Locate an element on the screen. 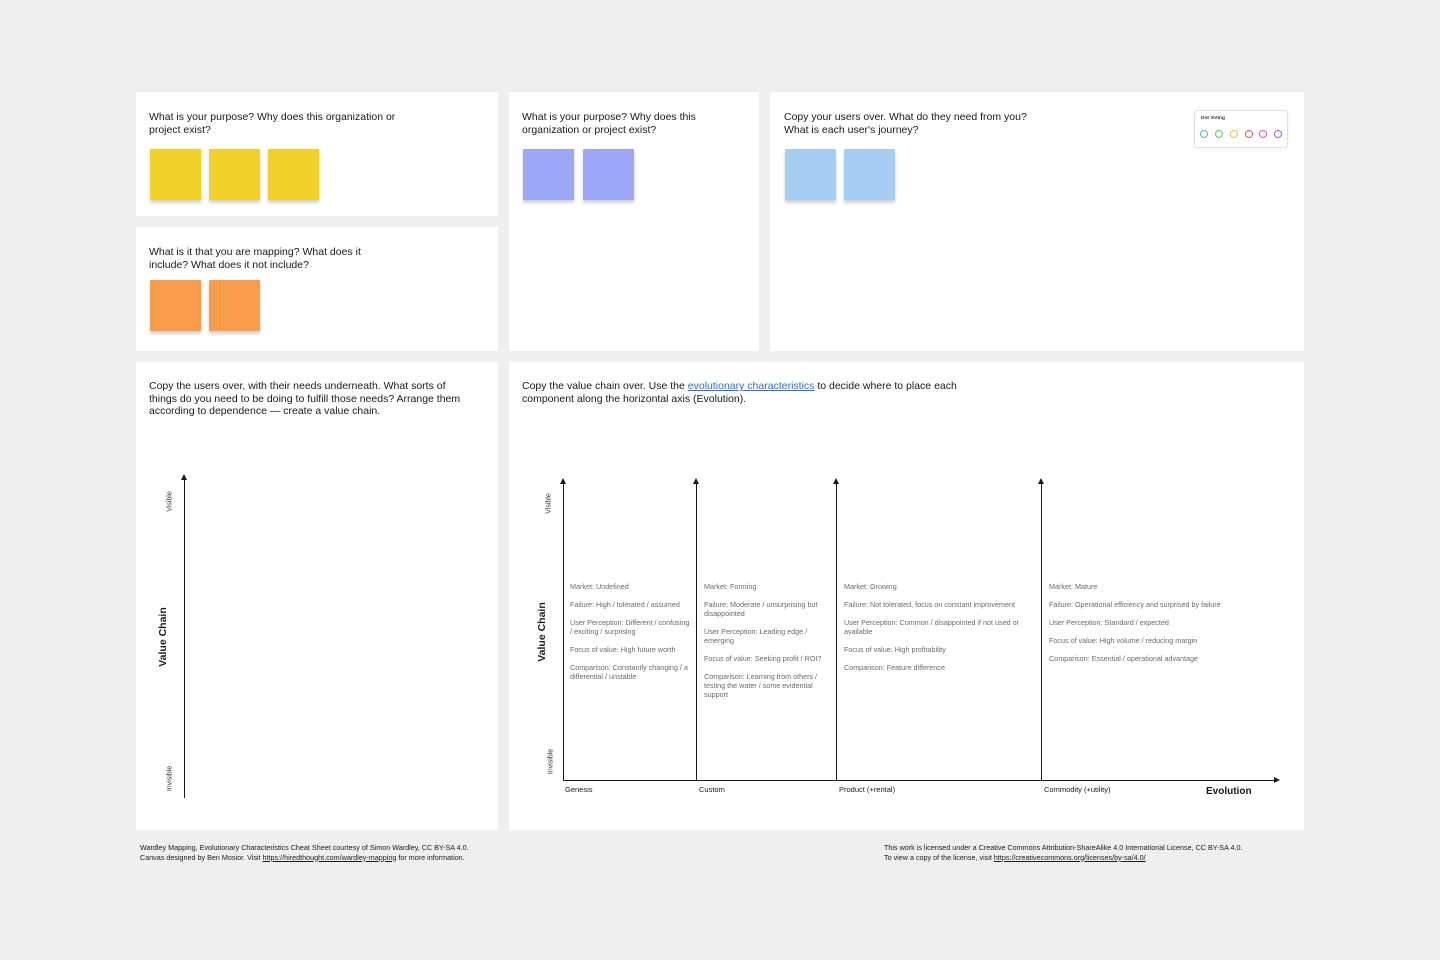  characteristic-focus: Focus of value: High profitability is located at coordinates (895, 649).